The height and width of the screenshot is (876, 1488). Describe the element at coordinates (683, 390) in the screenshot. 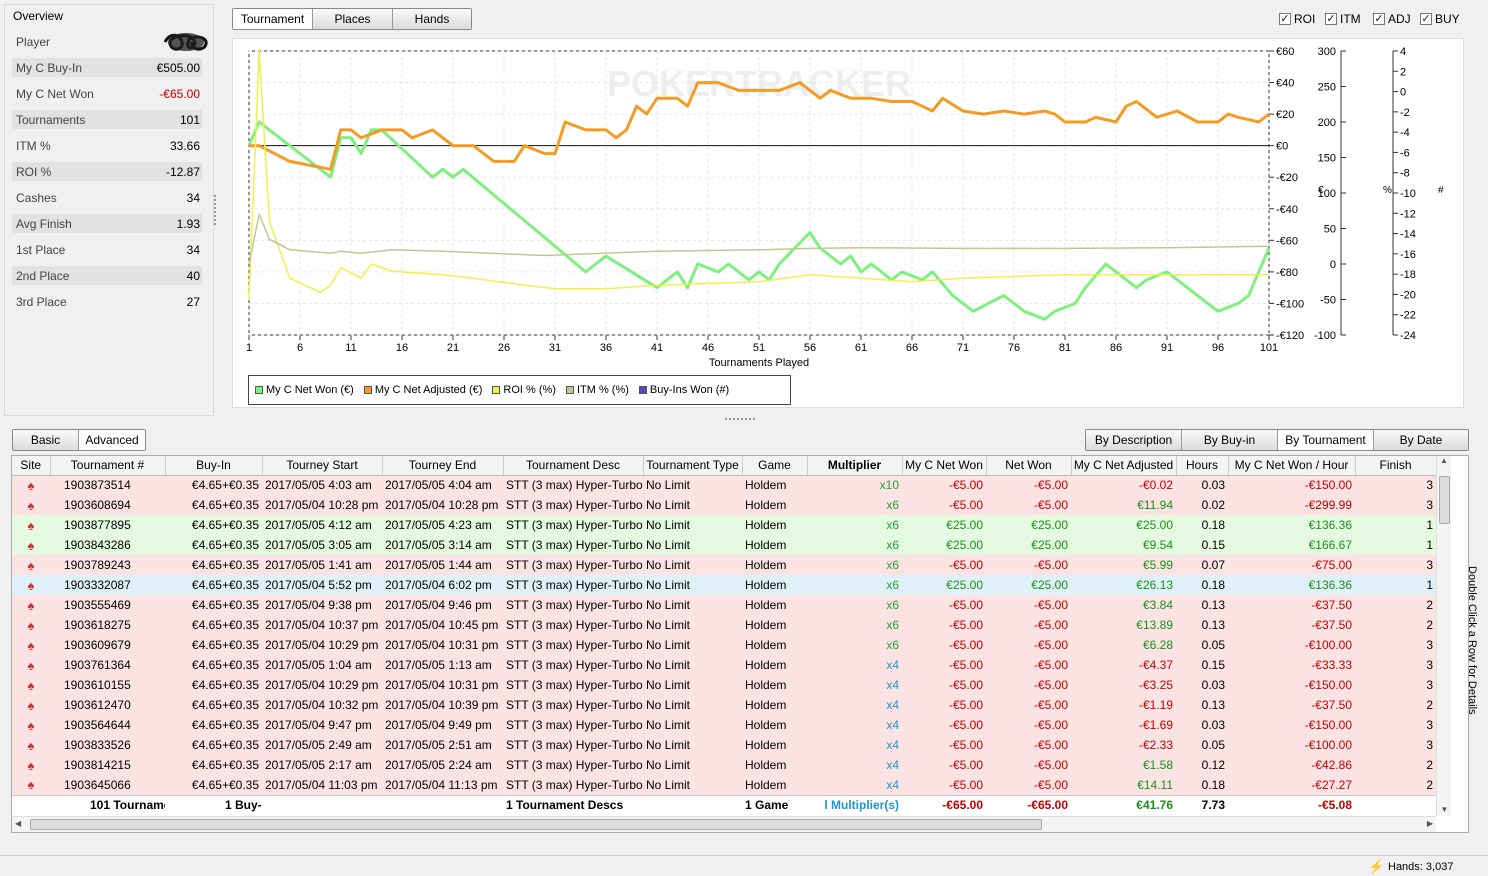

I see `legend-item: Buy-Ins Won (#)` at that location.